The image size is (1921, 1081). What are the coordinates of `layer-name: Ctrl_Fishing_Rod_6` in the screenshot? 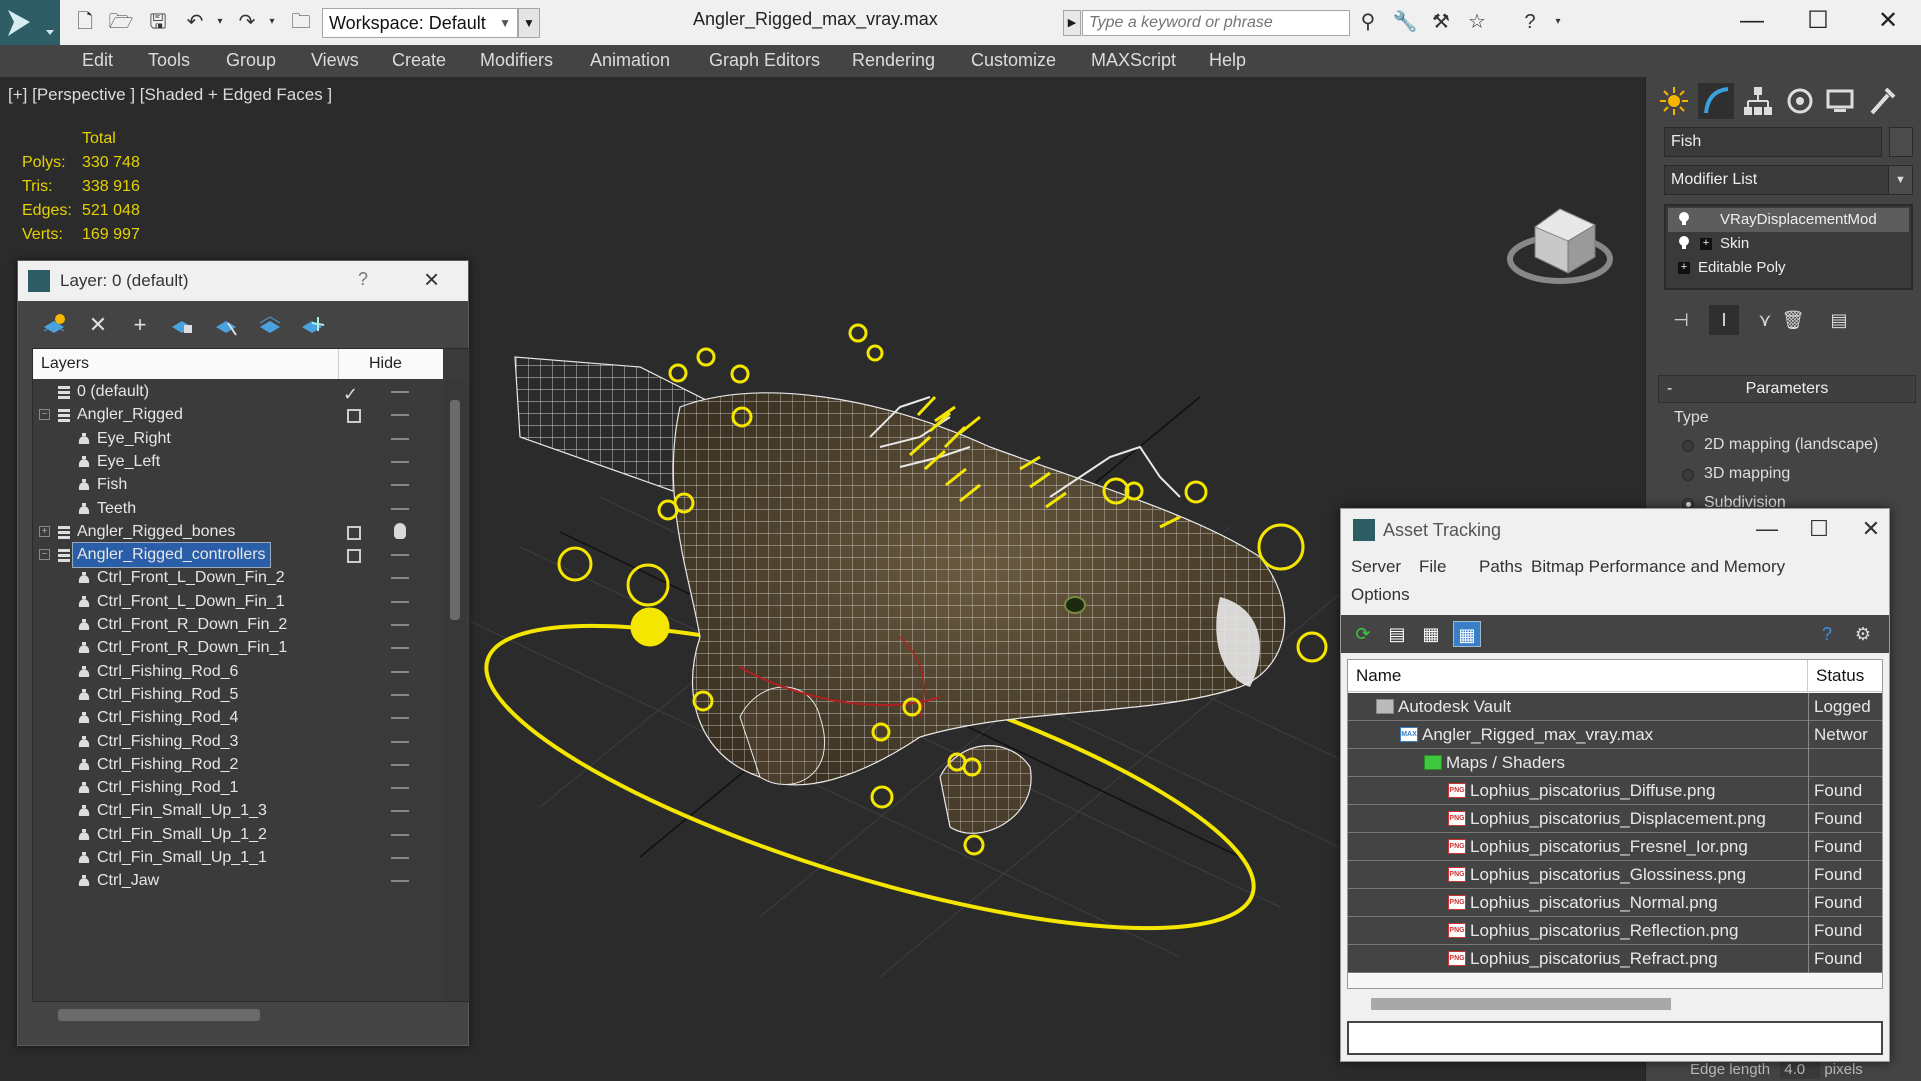 It's located at (167, 672).